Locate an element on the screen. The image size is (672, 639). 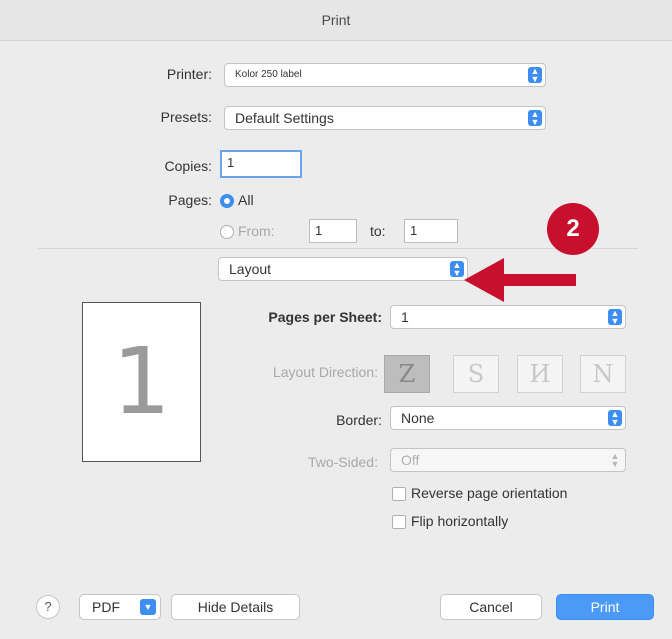
two-sided-value: Off is located at coordinates (410, 460).